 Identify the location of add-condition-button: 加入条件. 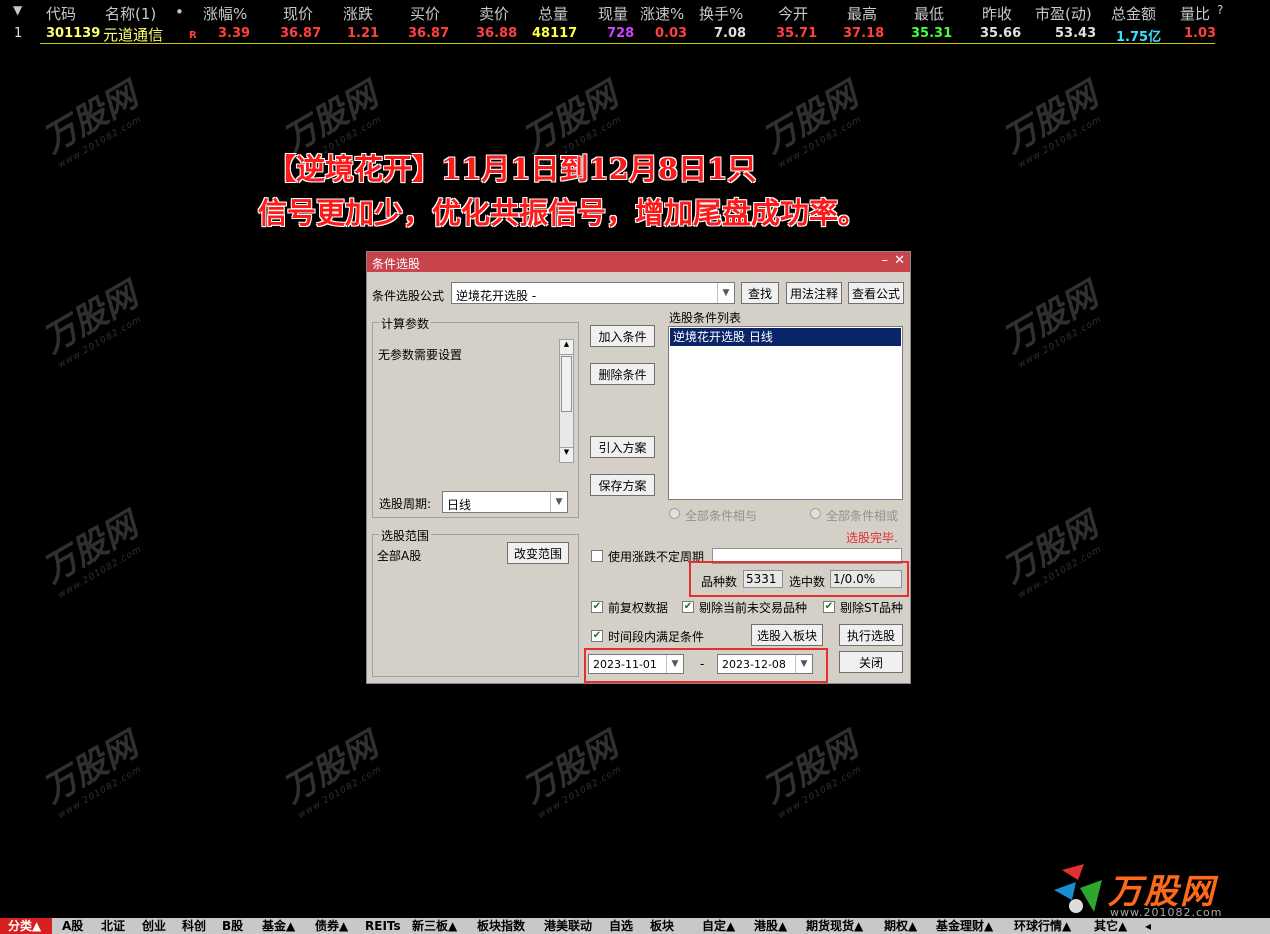
(622, 336).